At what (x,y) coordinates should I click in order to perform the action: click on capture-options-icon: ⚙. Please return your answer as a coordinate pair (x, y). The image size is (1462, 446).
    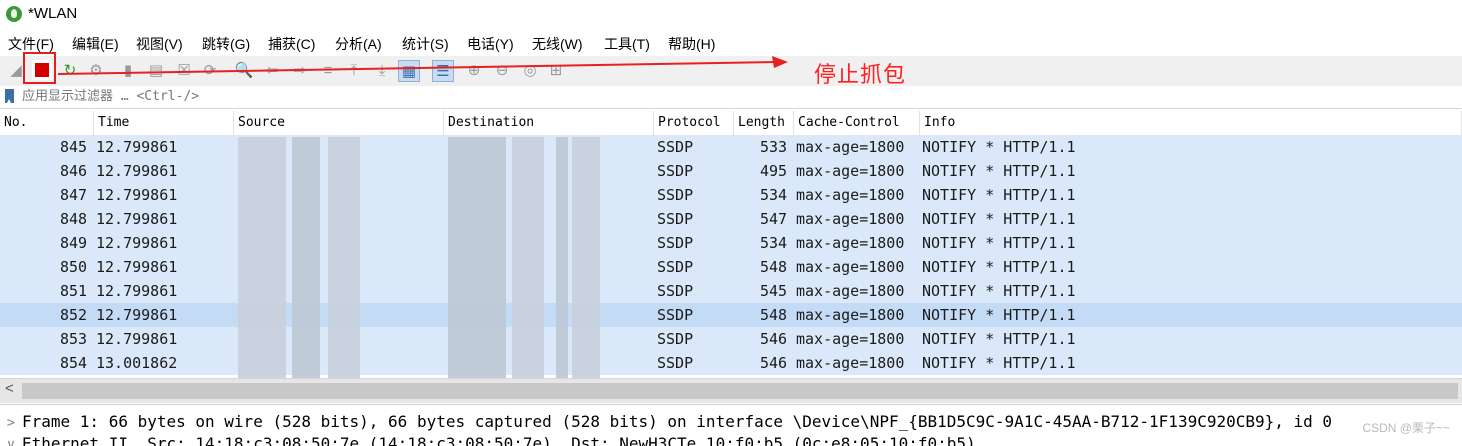
    Looking at the image, I should click on (96, 70).